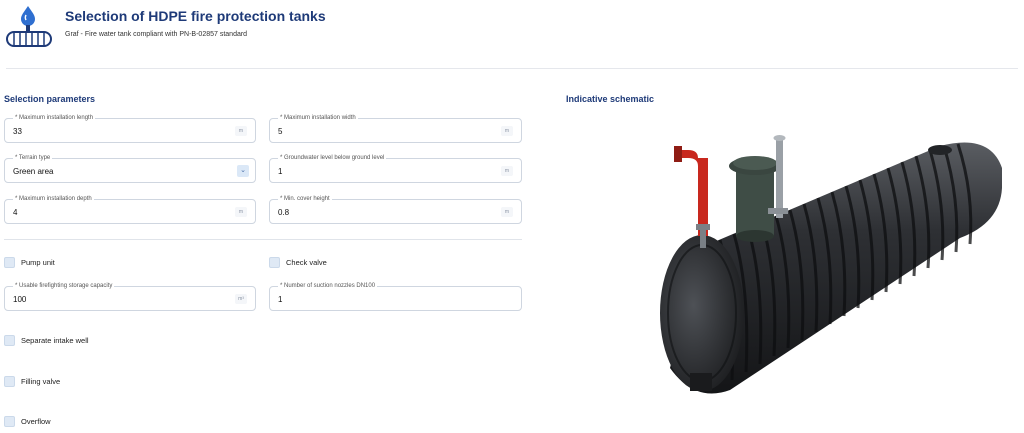 This screenshot has width=1024, height=433. Describe the element at coordinates (9, 381) in the screenshot. I see `filling-valve-checkbox-box` at that location.